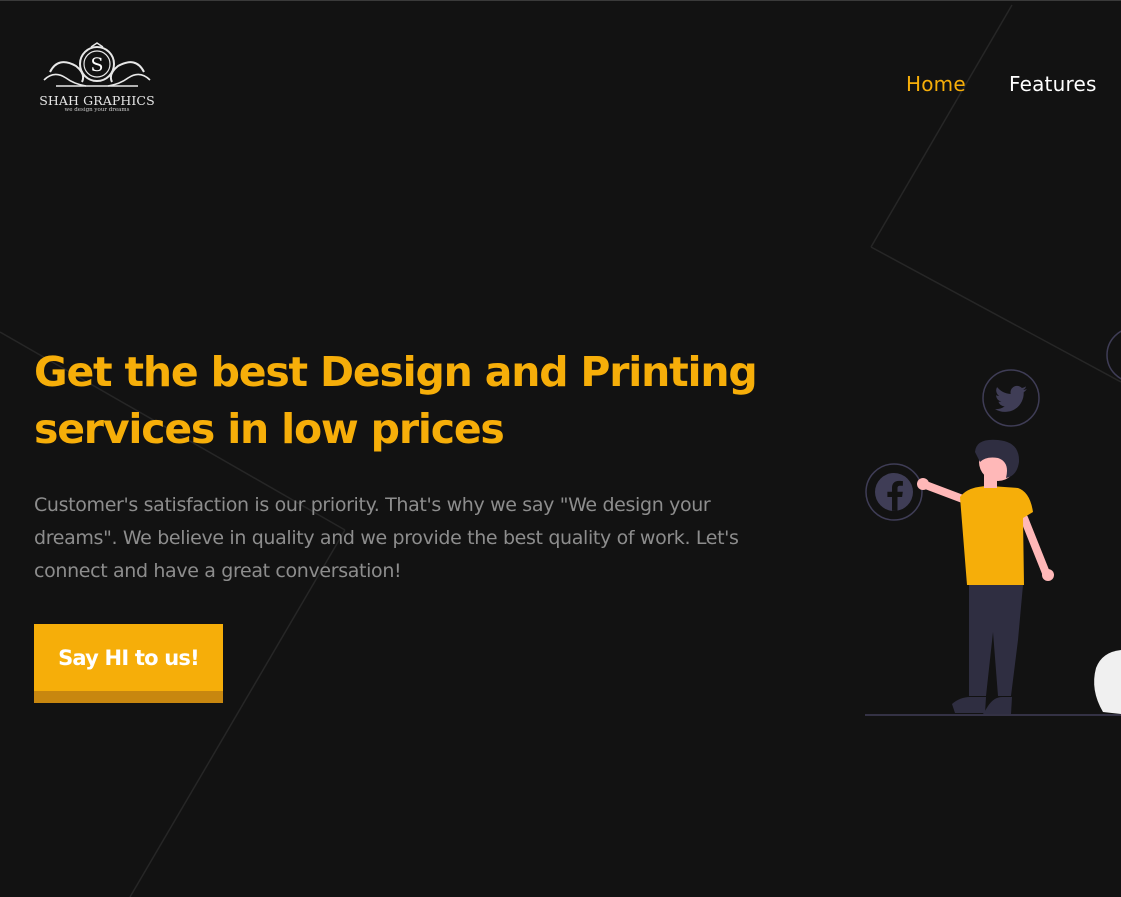  What do you see at coordinates (396, 372) in the screenshot?
I see `hero-title-line-1: Get the best Design and Printing` at bounding box center [396, 372].